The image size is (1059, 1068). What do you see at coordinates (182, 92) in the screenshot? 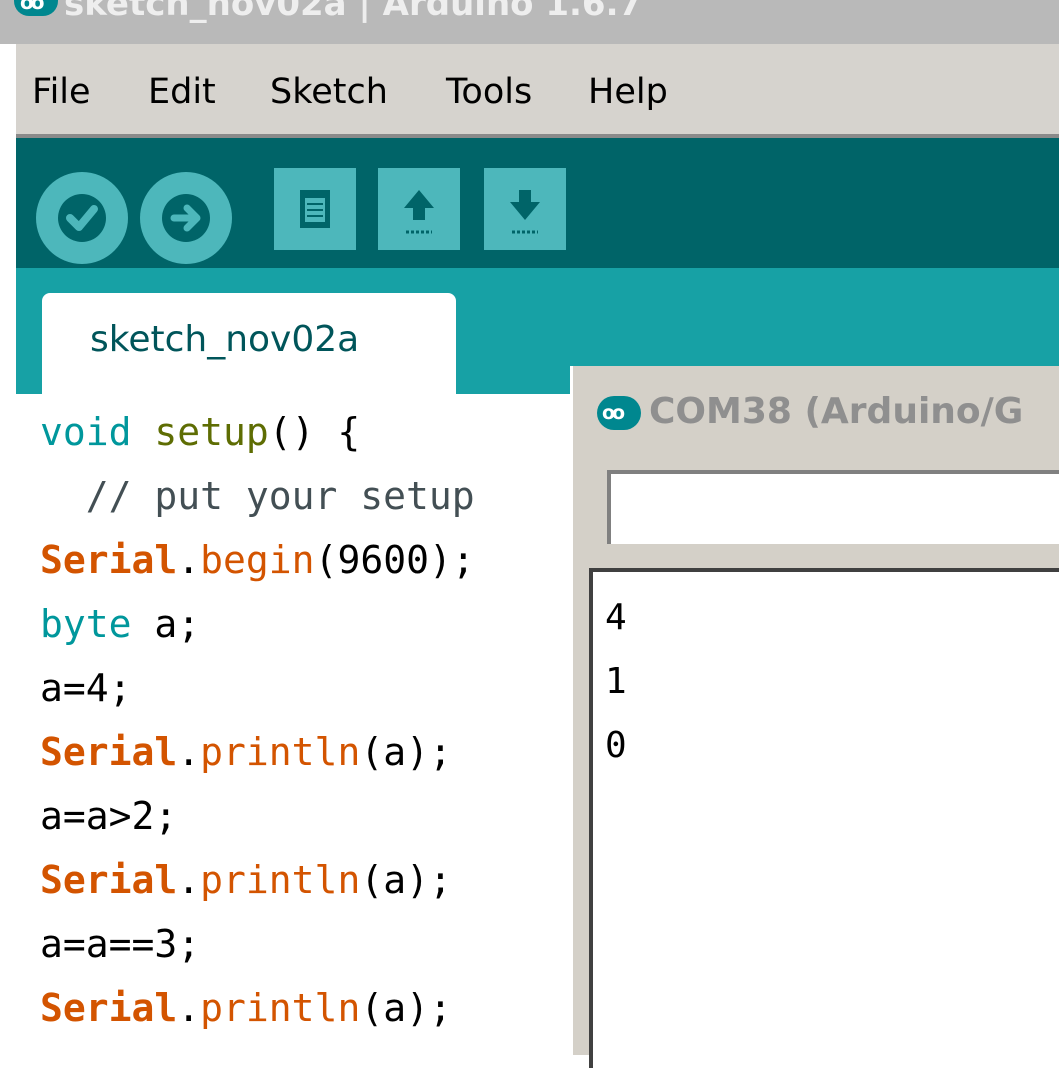
I see `menu-edit: Edit` at bounding box center [182, 92].